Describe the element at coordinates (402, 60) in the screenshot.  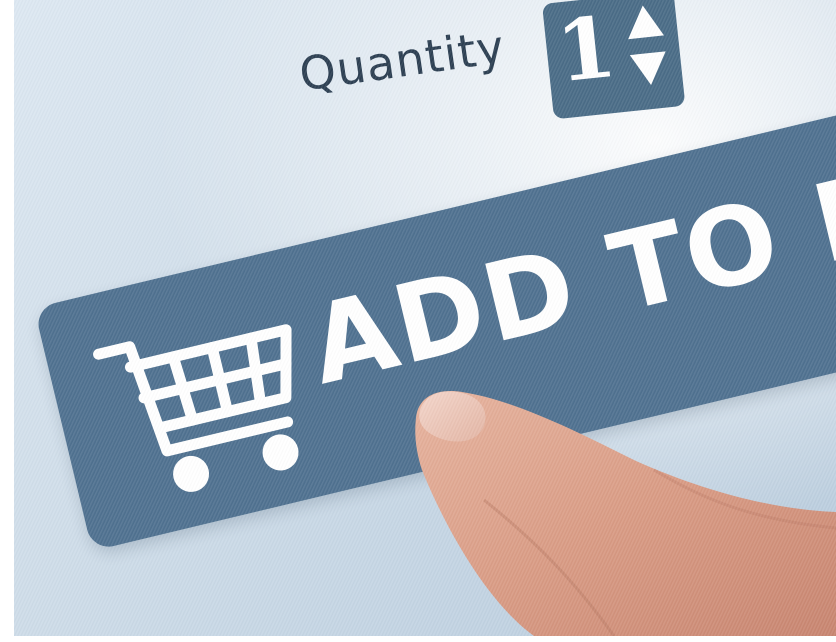
I see `quantity-label: Quantity` at that location.